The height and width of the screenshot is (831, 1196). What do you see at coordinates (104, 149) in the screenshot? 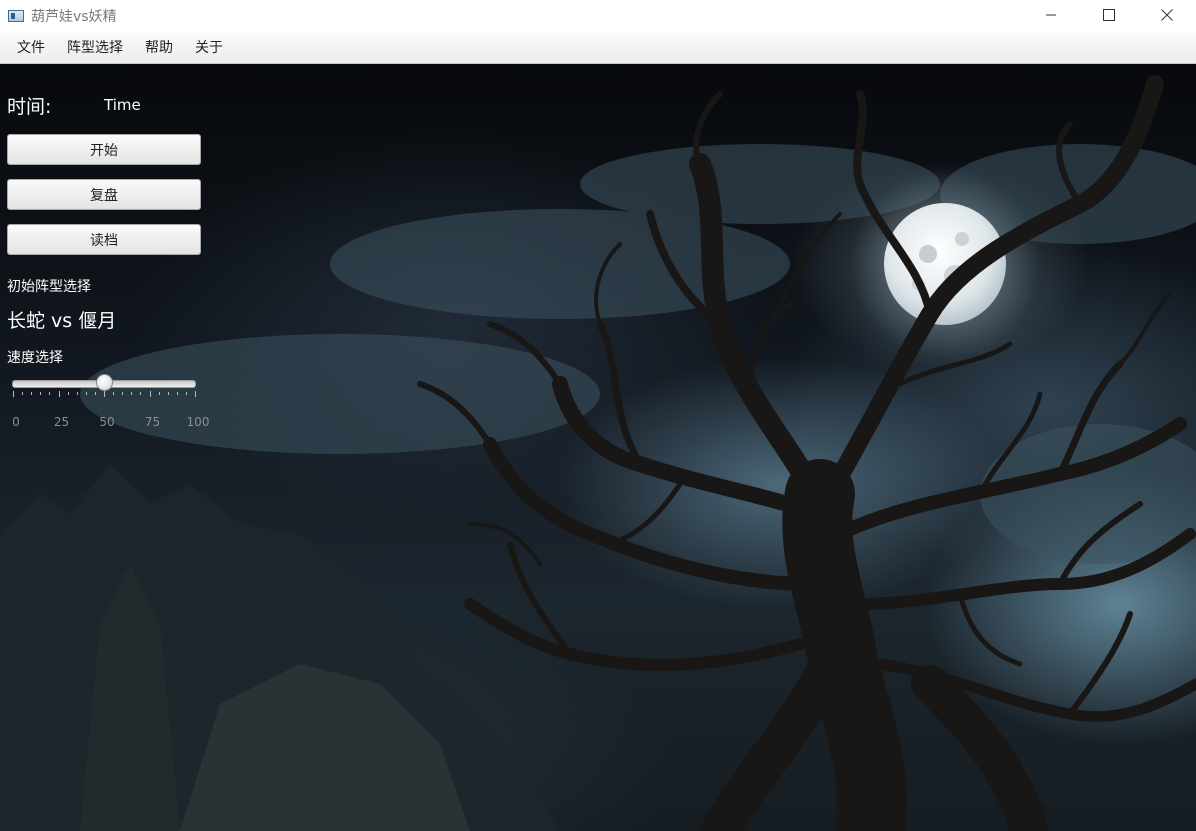
I see `start-button: 开始` at bounding box center [104, 149].